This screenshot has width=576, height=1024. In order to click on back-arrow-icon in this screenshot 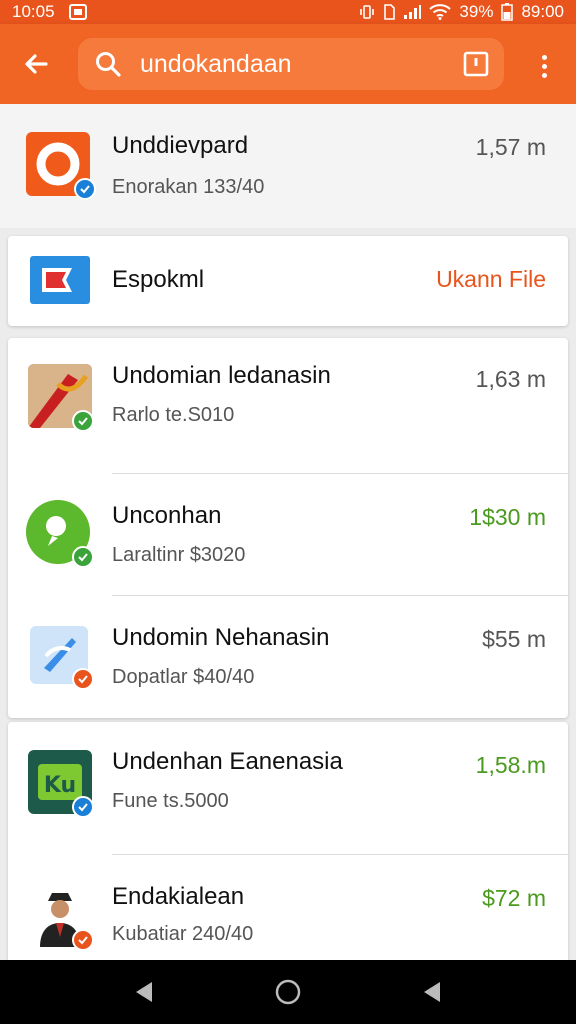, I will do `click(36, 64)`.